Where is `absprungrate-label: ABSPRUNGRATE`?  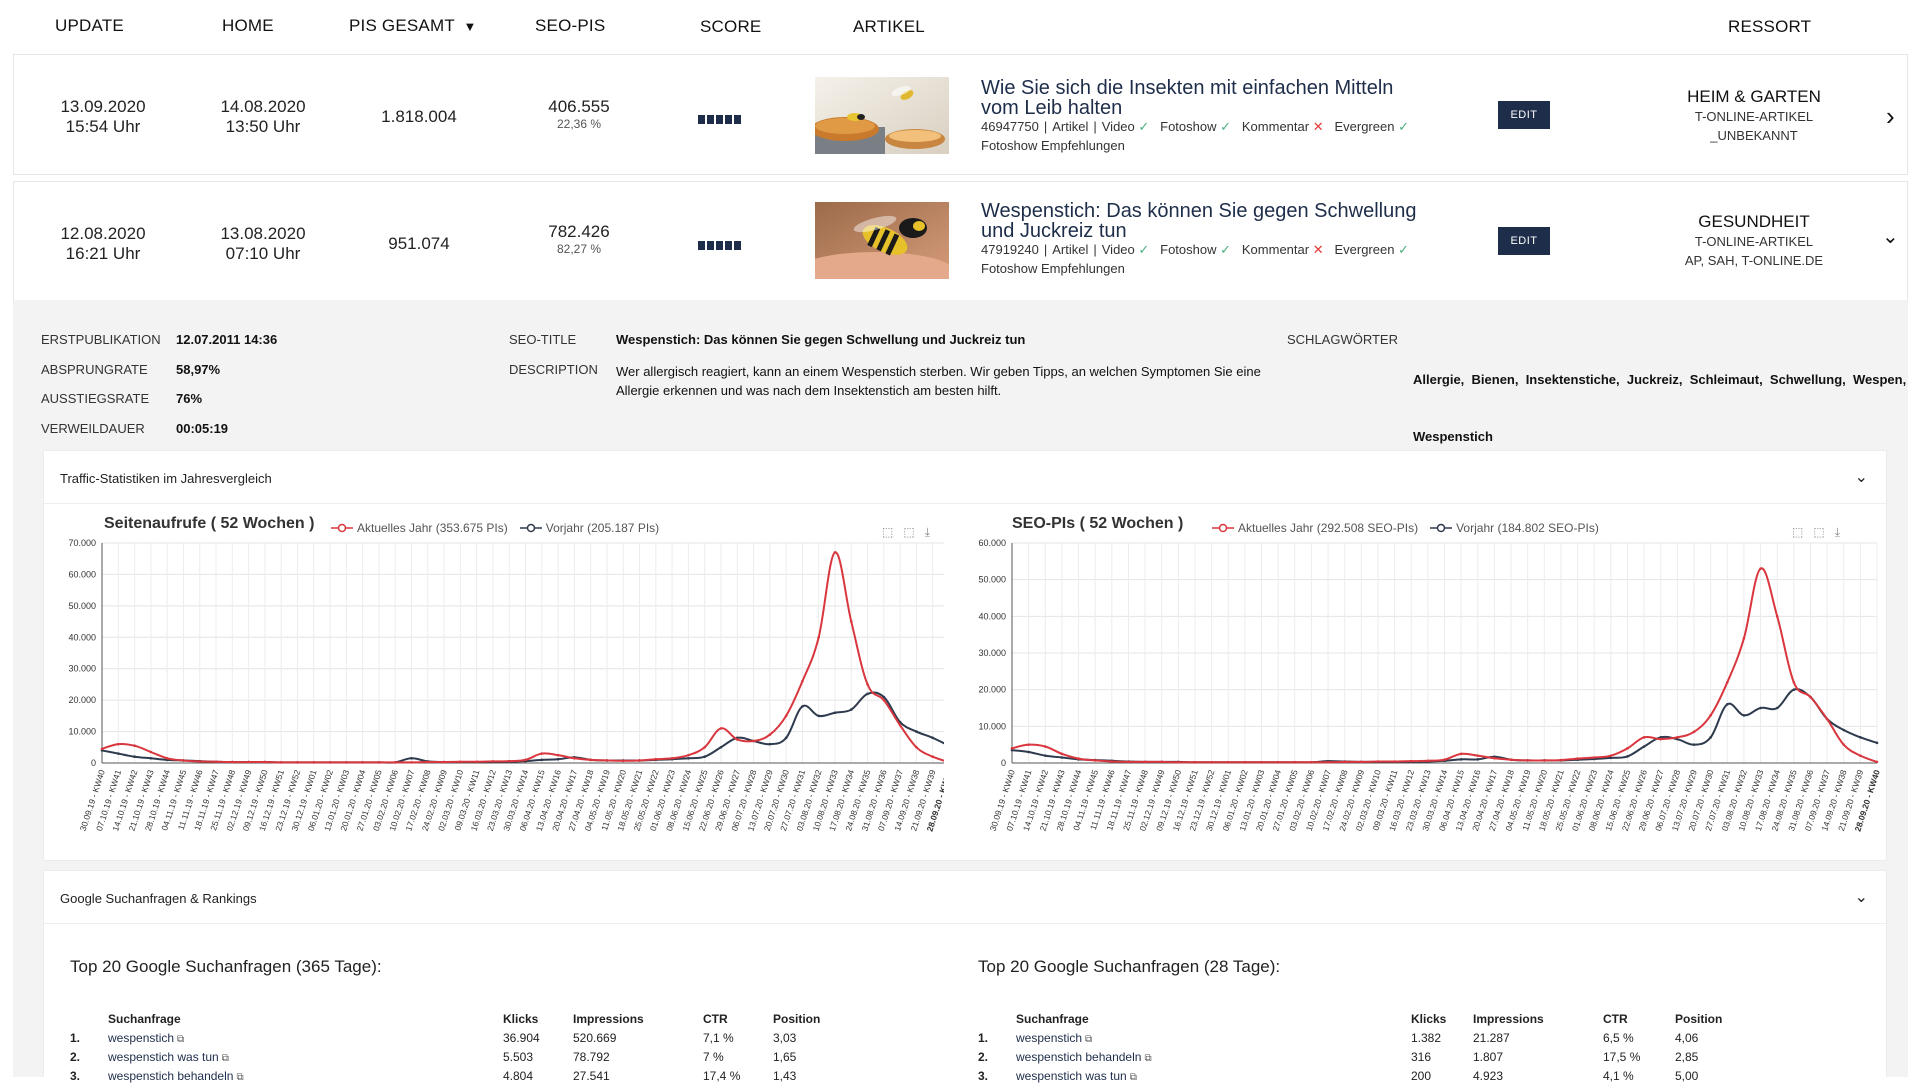 absprungrate-label: ABSPRUNGRATE is located at coordinates (94, 369).